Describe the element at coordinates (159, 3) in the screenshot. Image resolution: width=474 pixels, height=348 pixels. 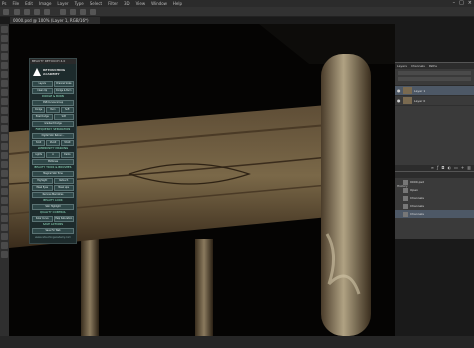
I see `menu-item: Window` at that location.